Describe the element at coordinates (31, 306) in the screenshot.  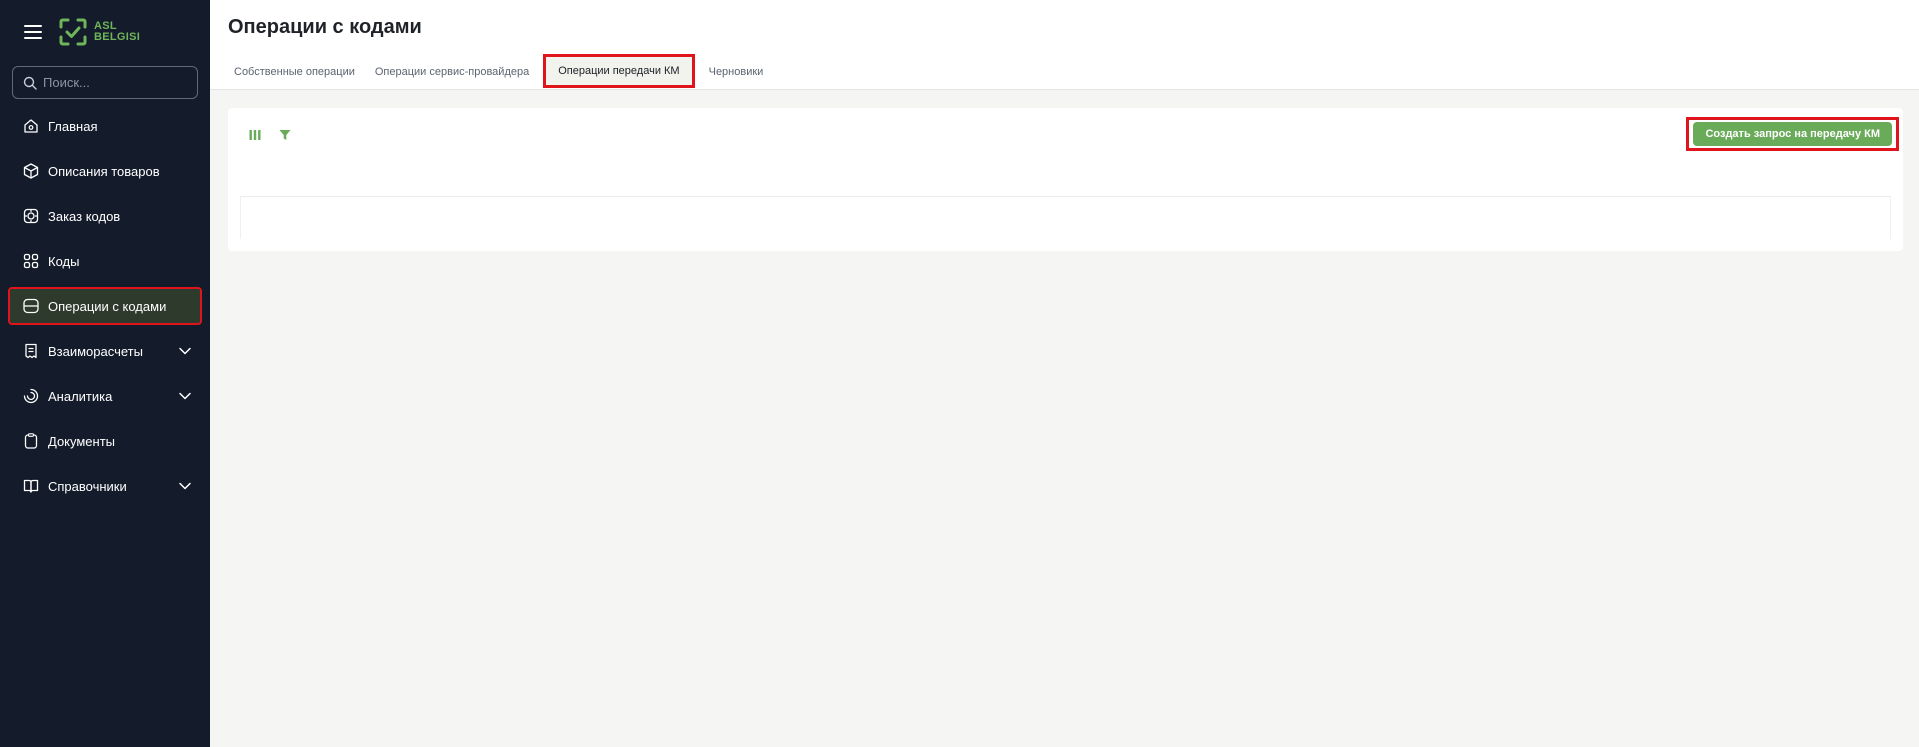
I see `operations-icon` at that location.